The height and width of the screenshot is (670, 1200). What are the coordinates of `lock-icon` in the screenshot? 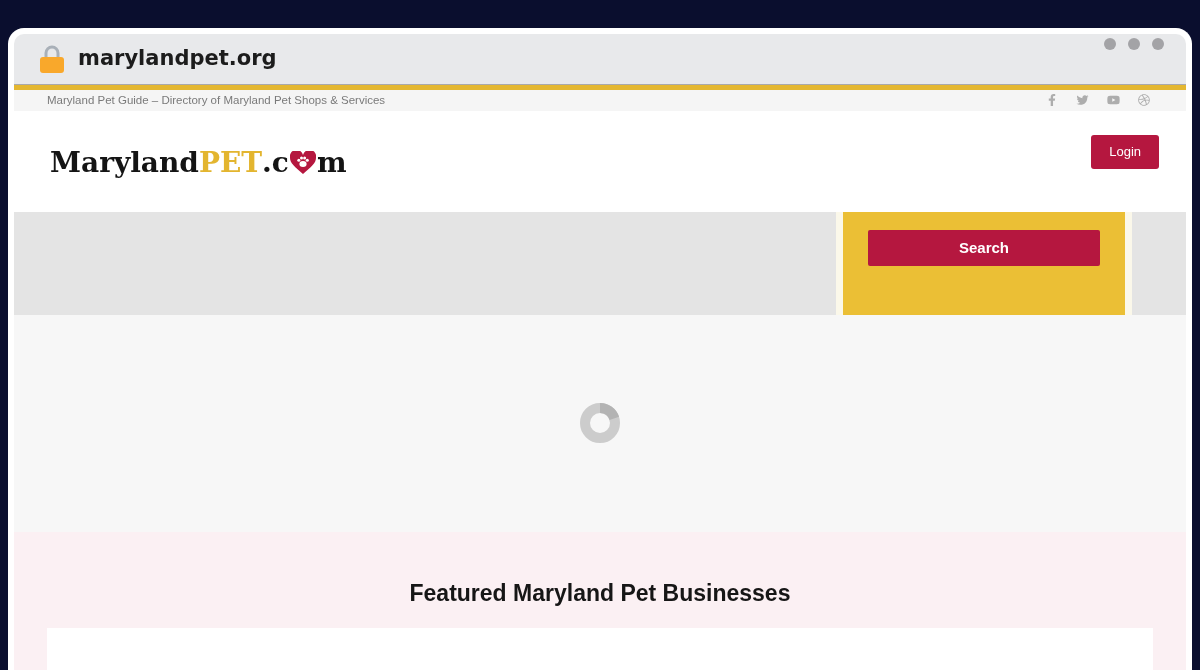 It's located at (52, 59).